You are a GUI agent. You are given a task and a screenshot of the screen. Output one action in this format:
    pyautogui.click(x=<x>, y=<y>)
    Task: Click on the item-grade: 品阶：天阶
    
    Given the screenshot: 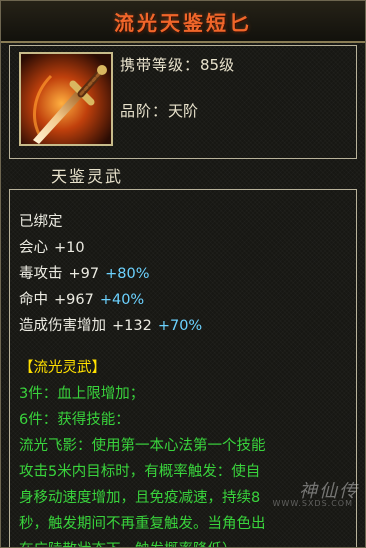 What is the action you would take?
    pyautogui.click(x=159, y=110)
    